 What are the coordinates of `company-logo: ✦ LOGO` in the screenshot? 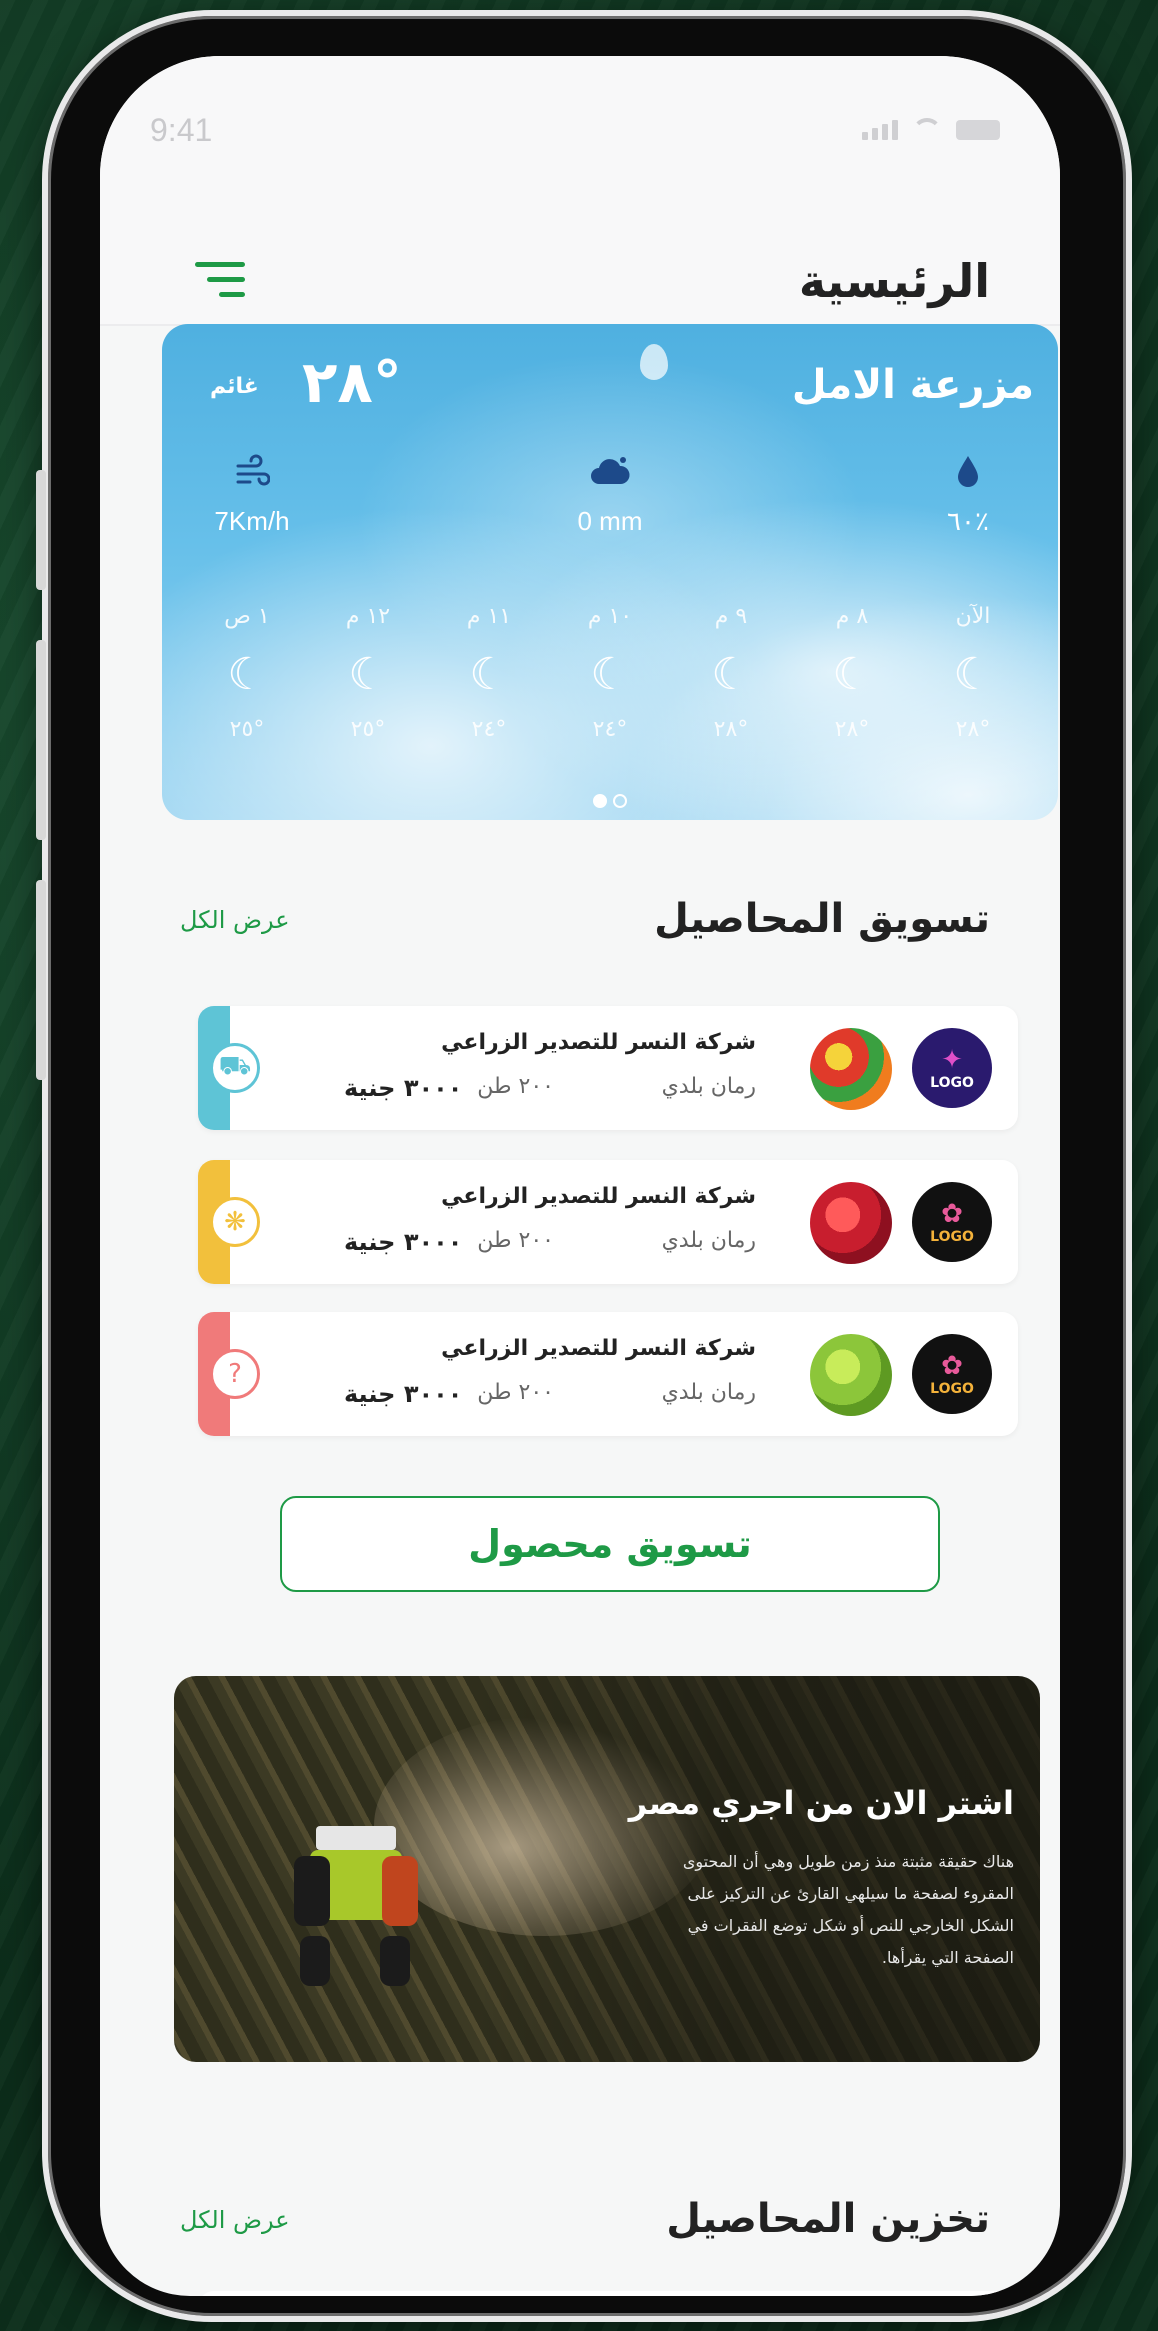 It's located at (952, 1068).